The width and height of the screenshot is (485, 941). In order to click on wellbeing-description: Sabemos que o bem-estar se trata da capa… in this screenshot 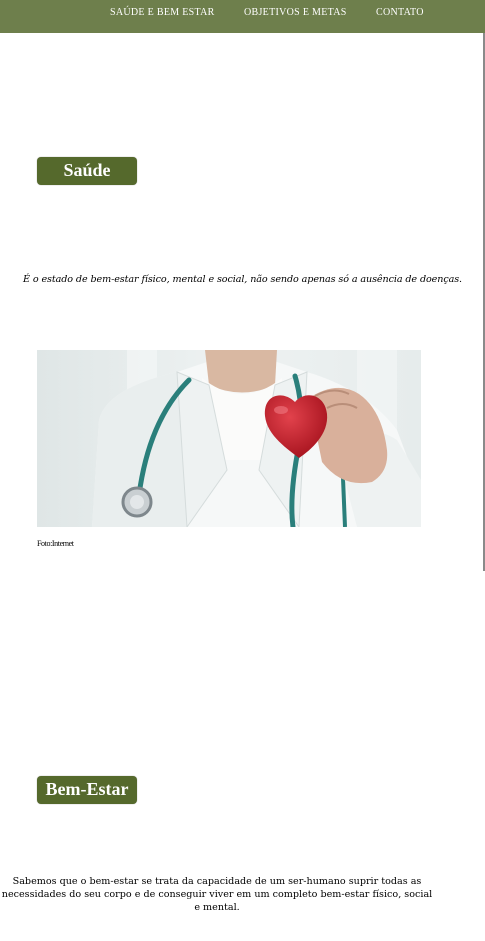, I will do `click(217, 894)`.